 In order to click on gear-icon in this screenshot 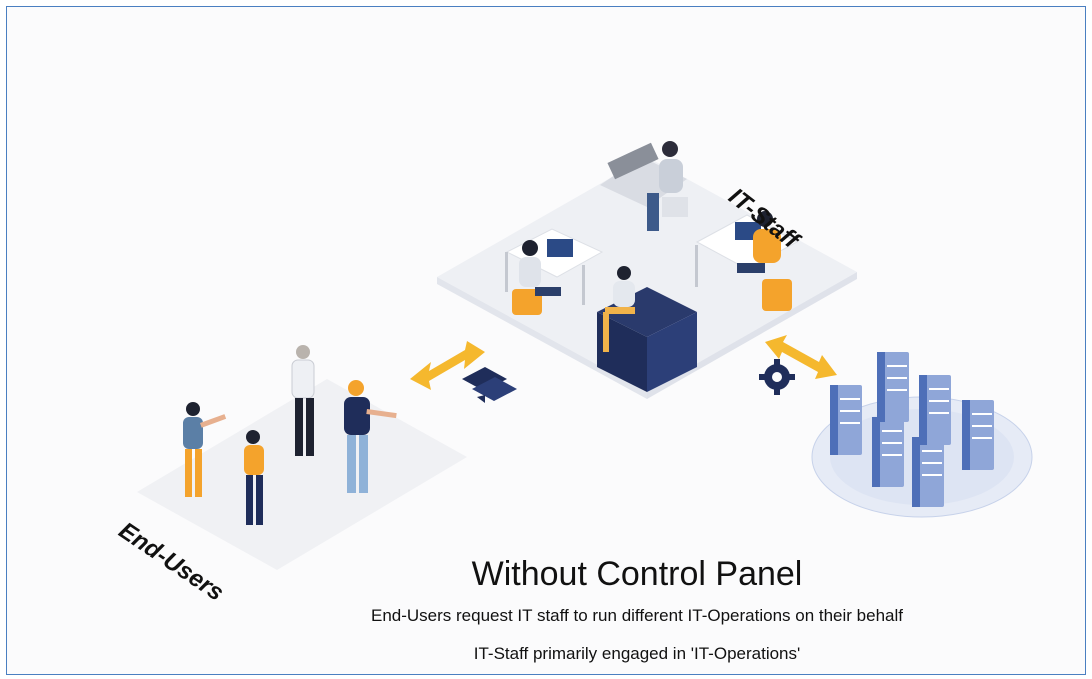, I will do `click(777, 377)`.